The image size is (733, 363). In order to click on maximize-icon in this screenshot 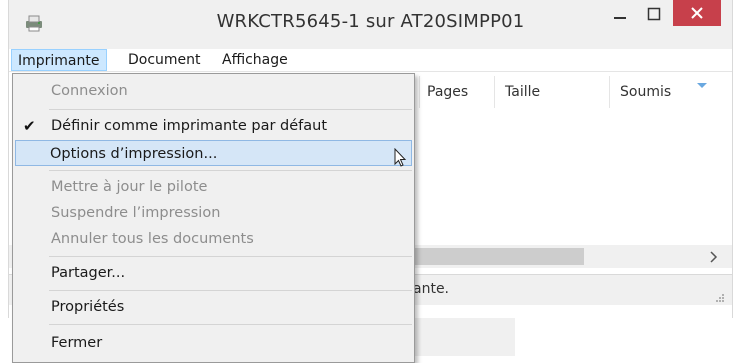, I will do `click(654, 14)`.